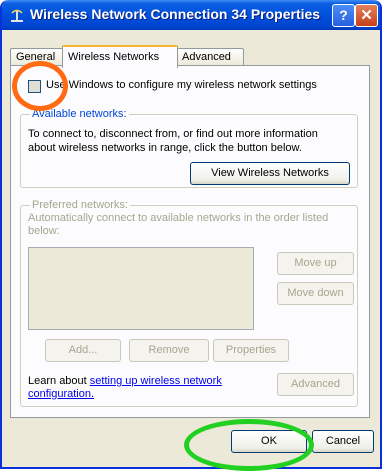 This screenshot has width=382, height=471. What do you see at coordinates (61, 394) in the screenshot?
I see `setup-wireless-link-continued: configuration.` at bounding box center [61, 394].